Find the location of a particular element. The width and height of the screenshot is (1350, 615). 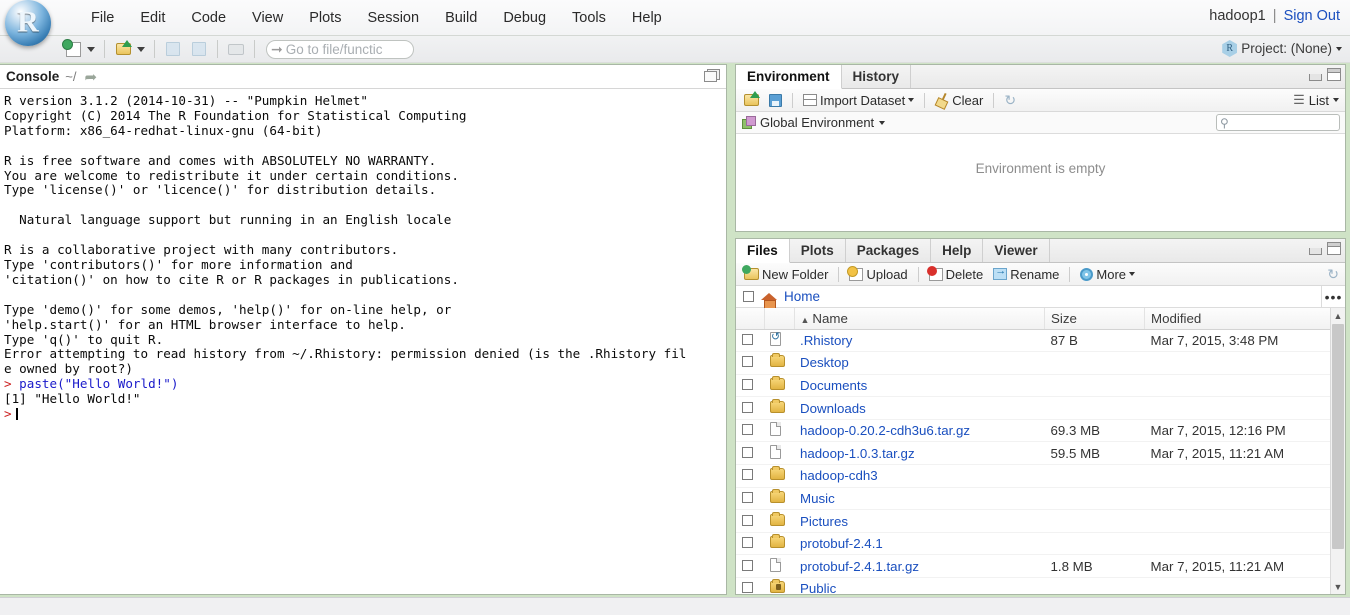

save-button is located at coordinates (173, 49).